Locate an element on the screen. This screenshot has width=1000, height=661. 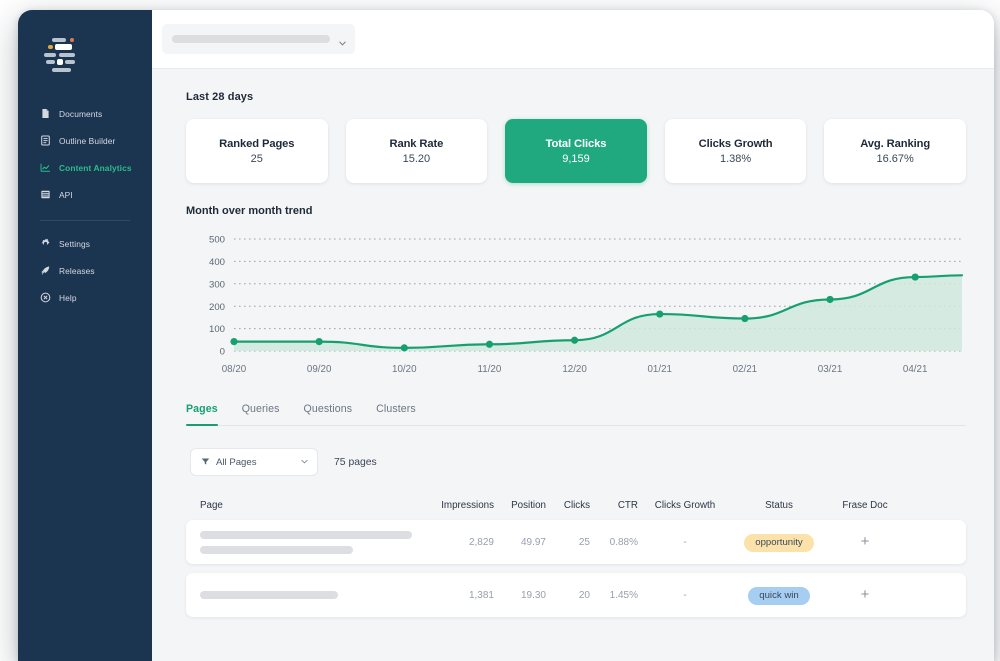
metric-value: 9,159 is located at coordinates (576, 158).